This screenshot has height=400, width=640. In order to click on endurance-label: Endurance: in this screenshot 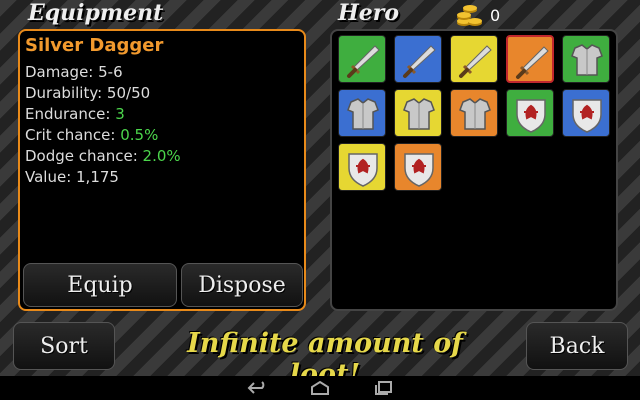, I will do `click(70, 114)`.